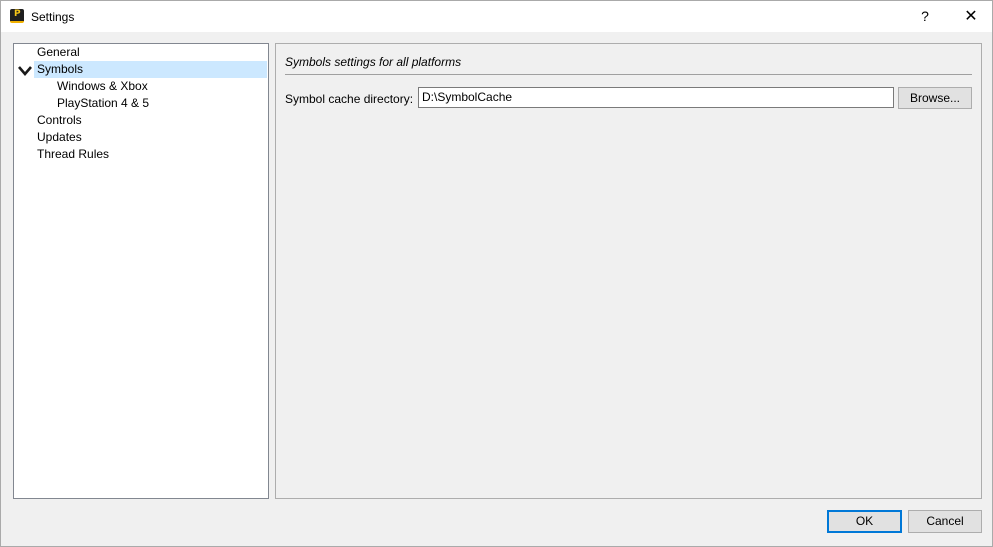 The width and height of the screenshot is (993, 547). Describe the element at coordinates (864, 521) in the screenshot. I see `ok-button: OK` at that location.